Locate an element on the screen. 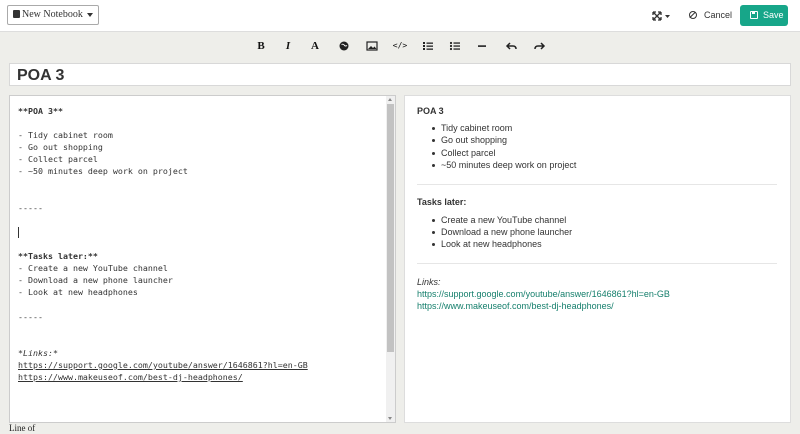 The height and width of the screenshot is (434, 800). save-icon is located at coordinates (754, 15).